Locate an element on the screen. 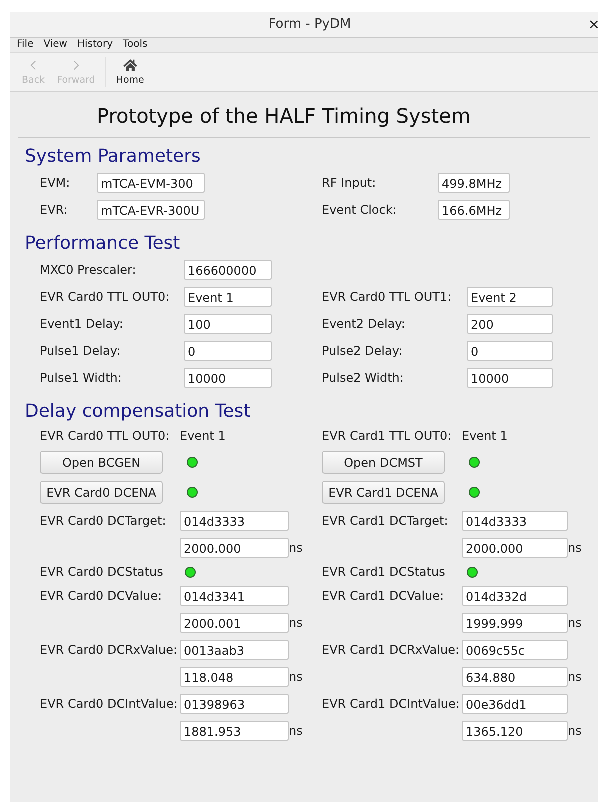  action-button: EVR Card0 DCENA is located at coordinates (101, 492).